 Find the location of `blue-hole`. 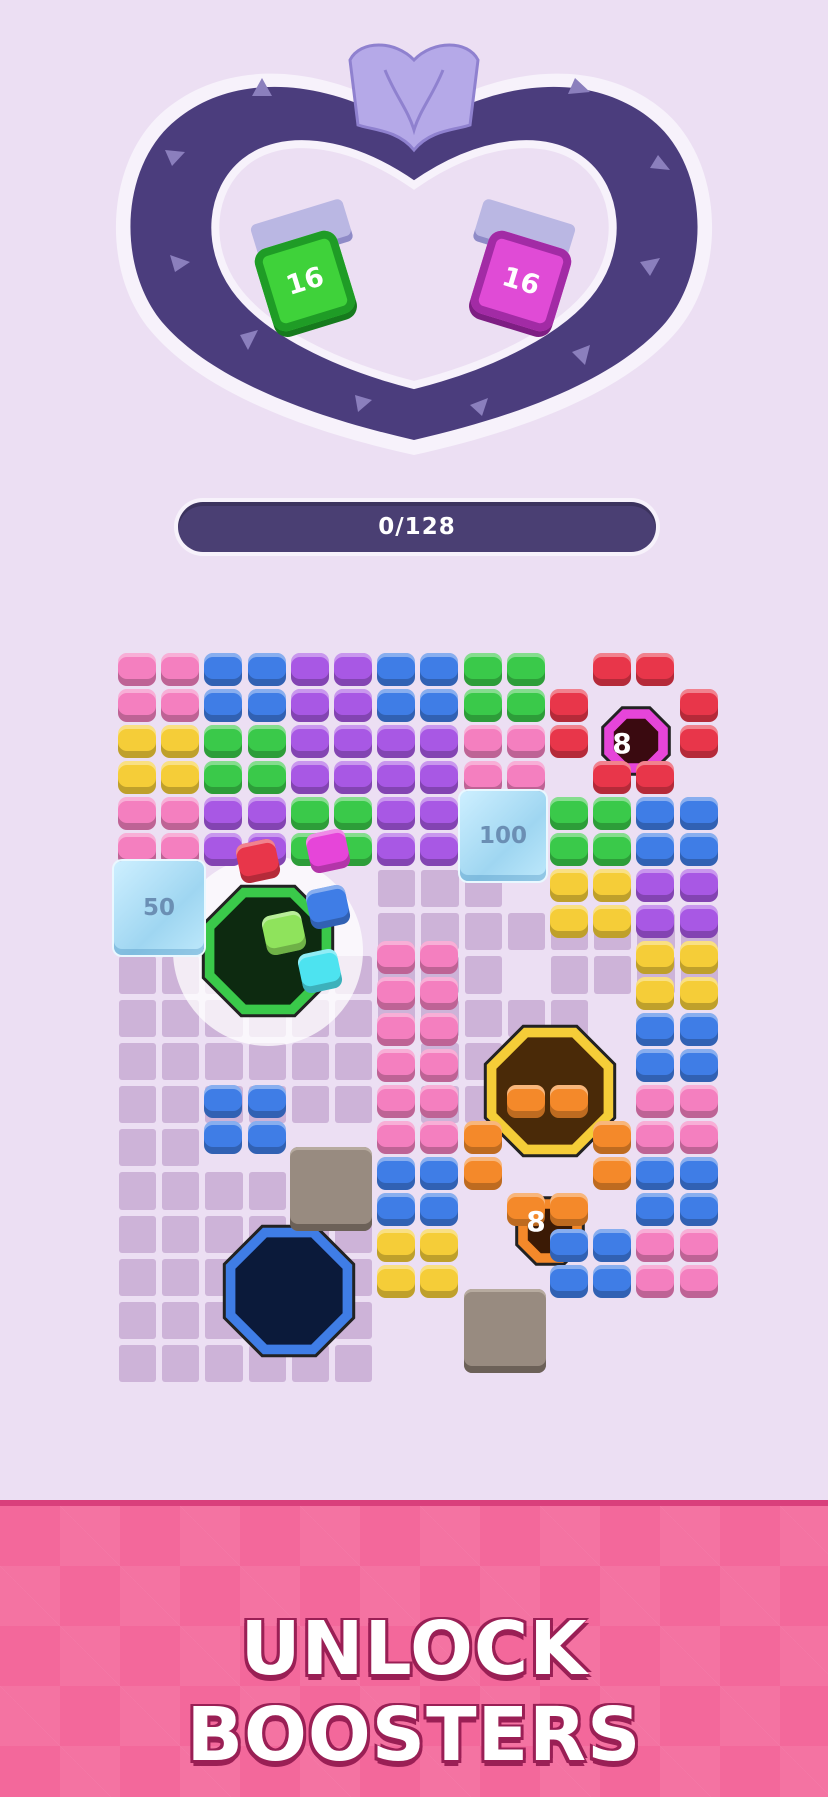

blue-hole is located at coordinates (289, 1291).